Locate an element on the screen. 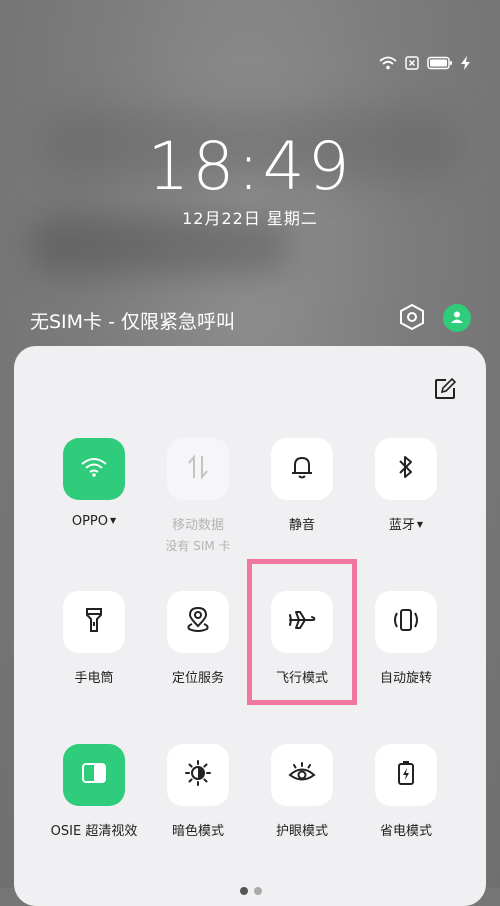  tile-label: 自动旋转 is located at coordinates (405, 678).